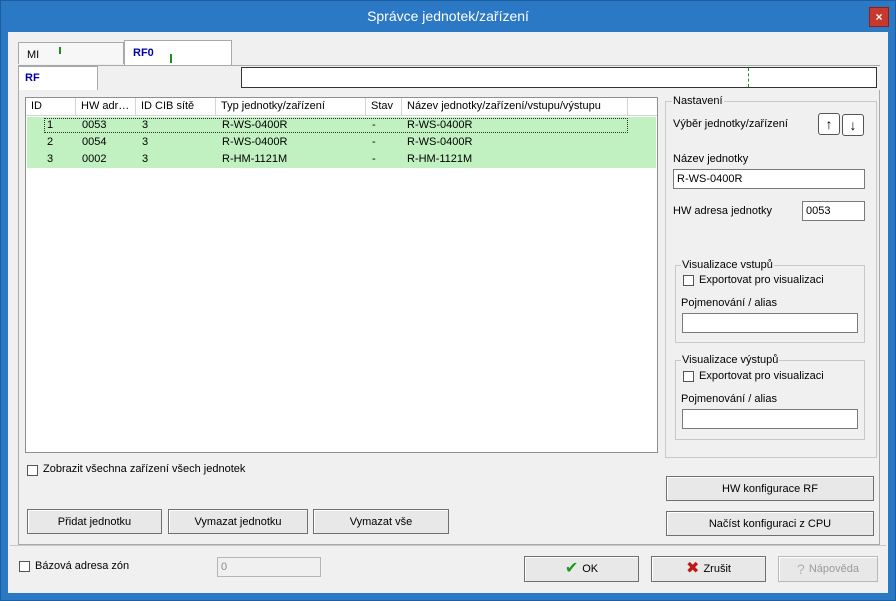 This screenshot has width=896, height=601. I want to click on cell-id: 2, so click(50, 142).